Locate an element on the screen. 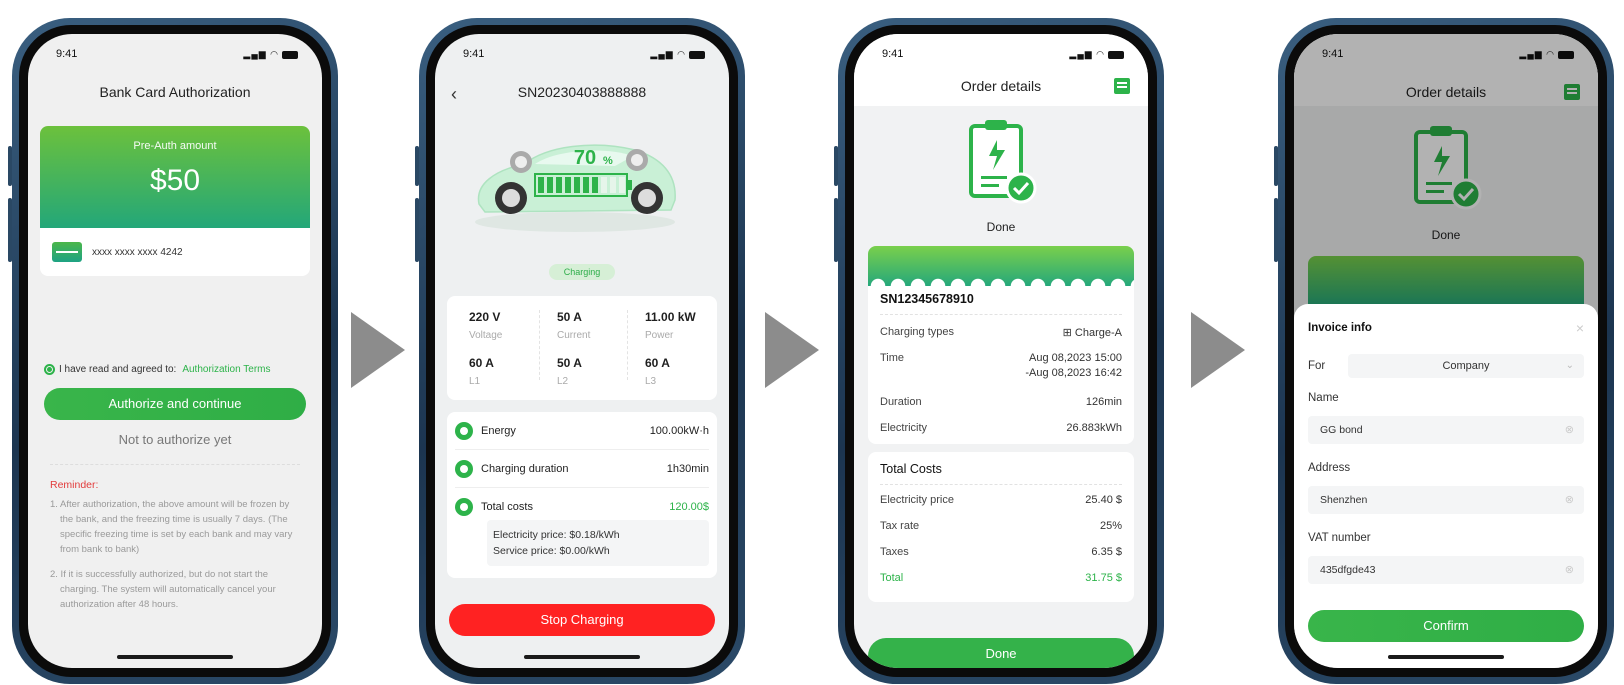 The width and height of the screenshot is (1624, 685). agree-text: I have read and agreed to: is located at coordinates (118, 369).